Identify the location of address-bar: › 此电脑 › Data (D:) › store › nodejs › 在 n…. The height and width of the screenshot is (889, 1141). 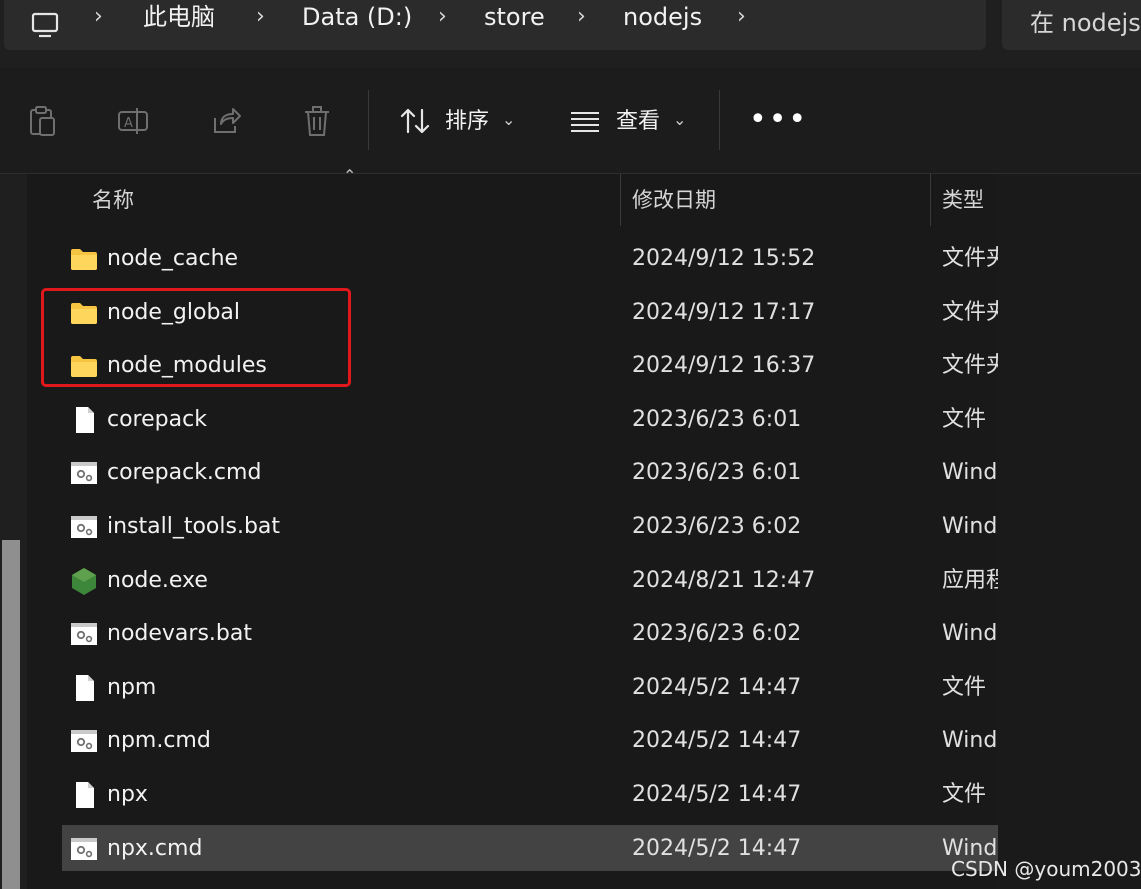
(570, 34).